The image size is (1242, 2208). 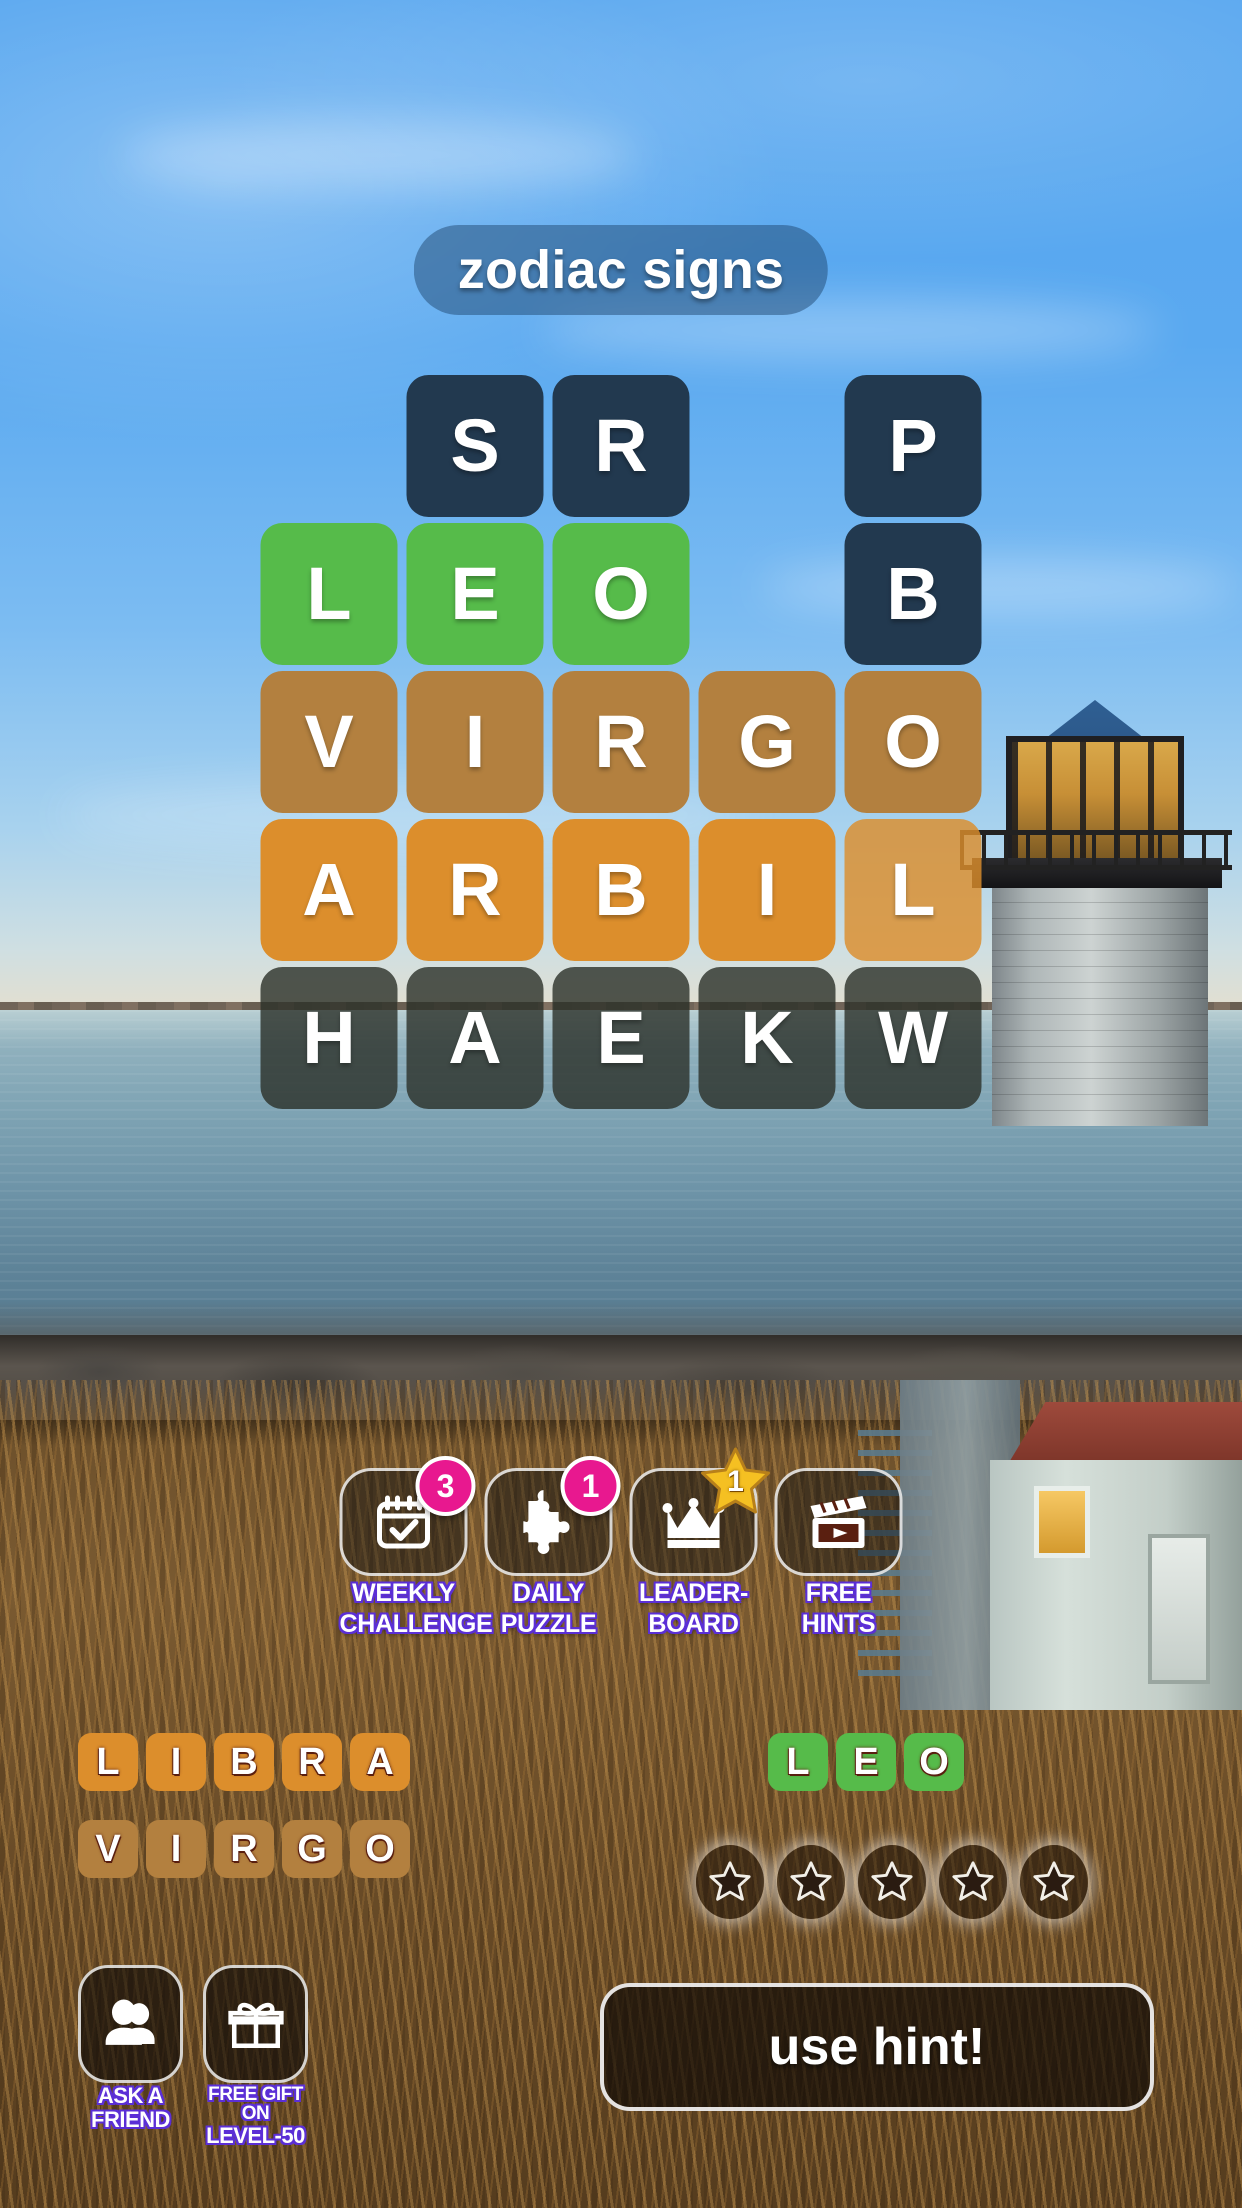 What do you see at coordinates (130, 2119) in the screenshot?
I see `ask-a-friend-label-line2: FRIEND` at bounding box center [130, 2119].